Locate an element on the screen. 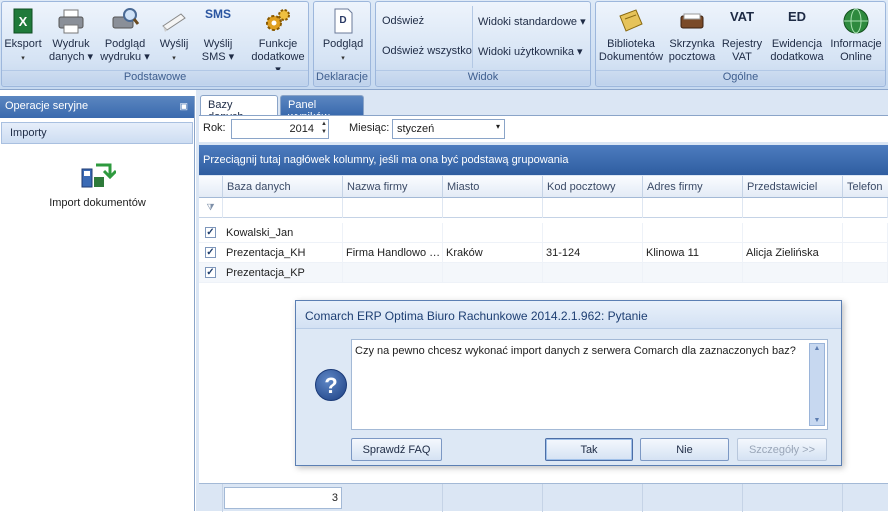  miesiac-select: styczeń ▾ is located at coordinates (448, 129).